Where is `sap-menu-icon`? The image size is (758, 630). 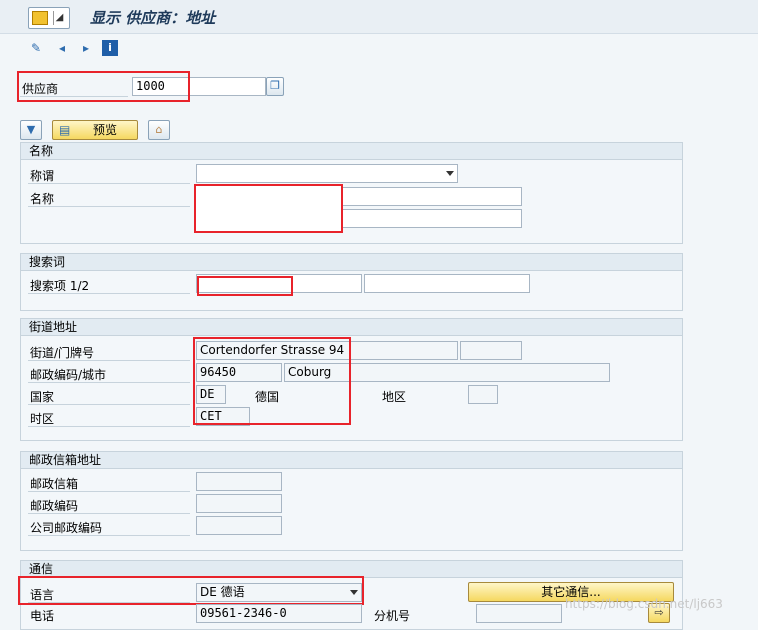
sap-menu-icon is located at coordinates (40, 18).